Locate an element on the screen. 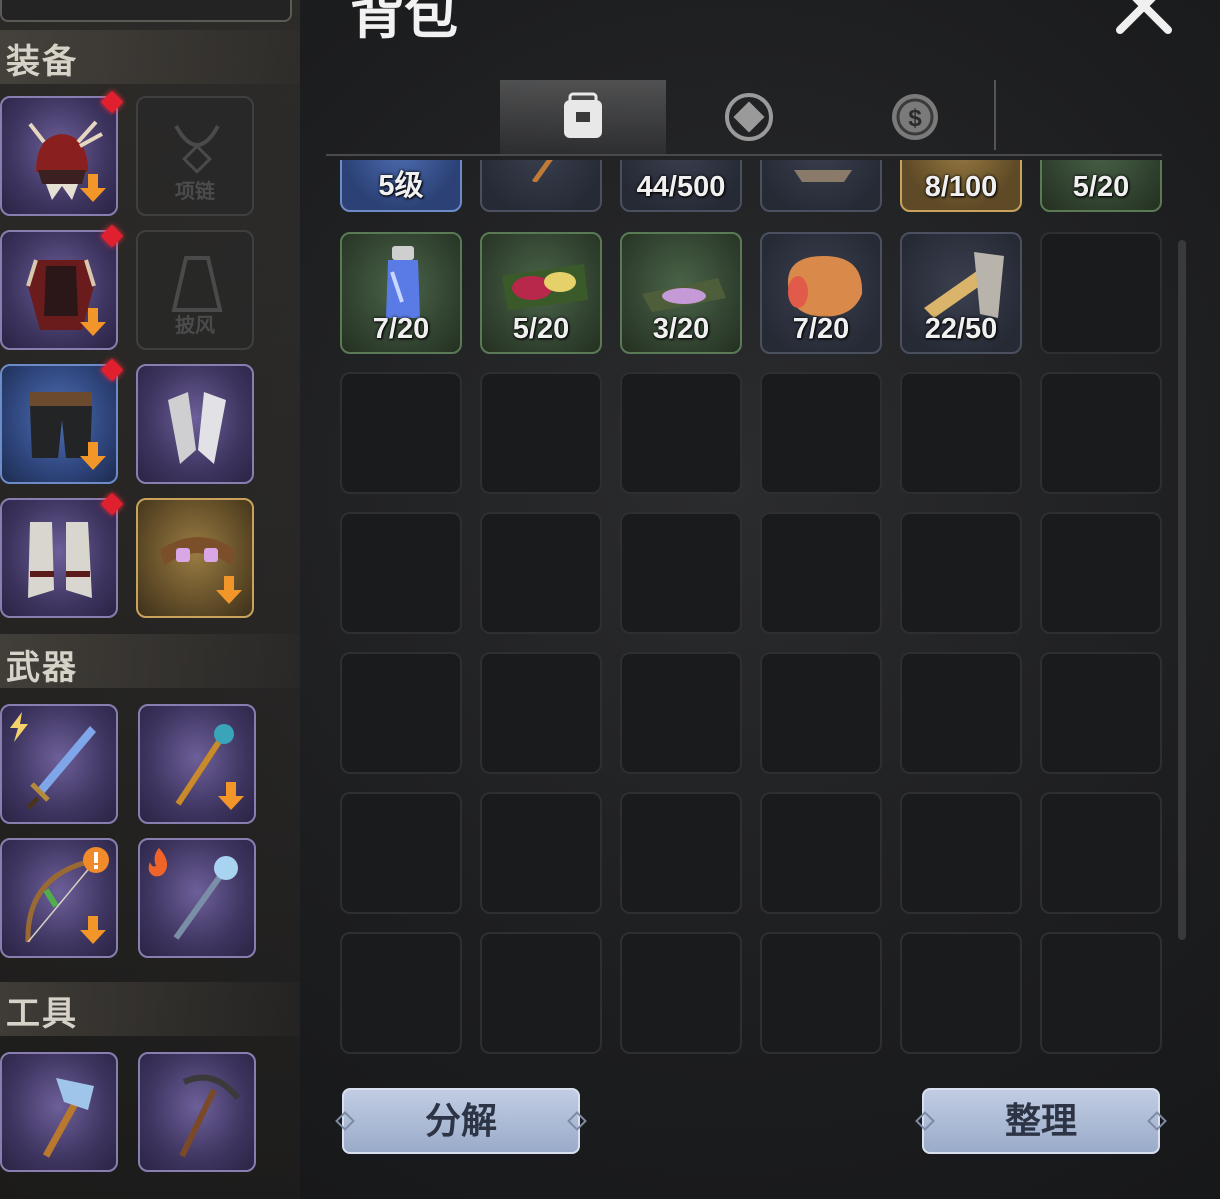  top-resource-bar is located at coordinates (146, 11).